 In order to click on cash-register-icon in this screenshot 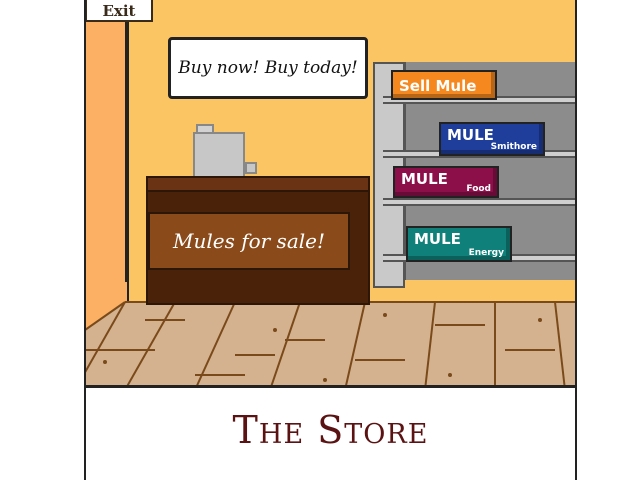, I will do `click(219, 157)`.